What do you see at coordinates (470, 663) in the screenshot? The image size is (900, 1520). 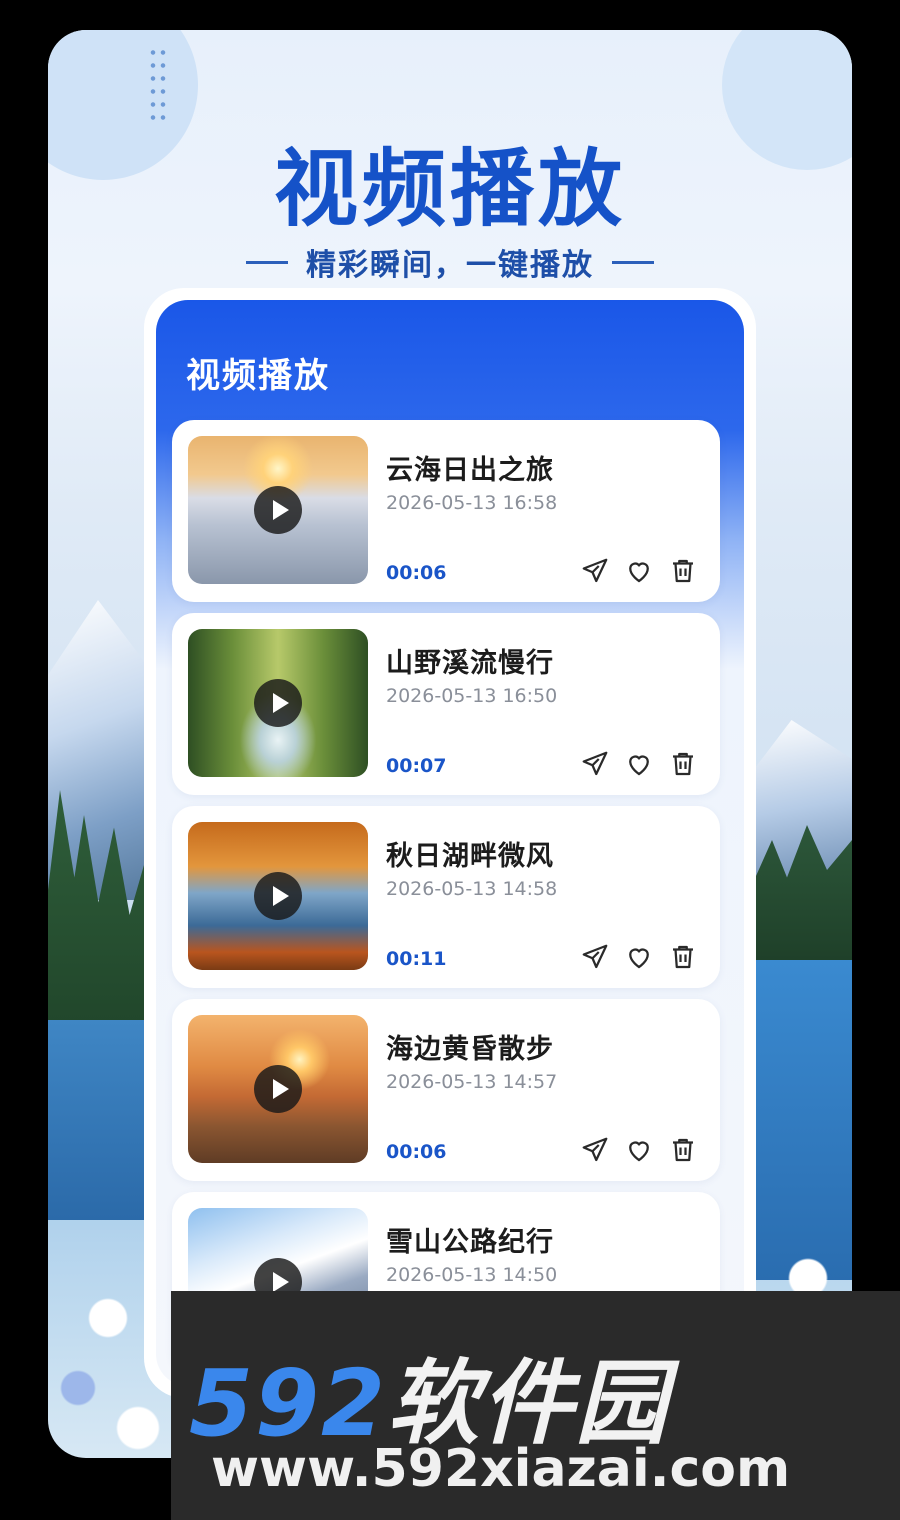 I see `video-title: 山野溪流慢行` at bounding box center [470, 663].